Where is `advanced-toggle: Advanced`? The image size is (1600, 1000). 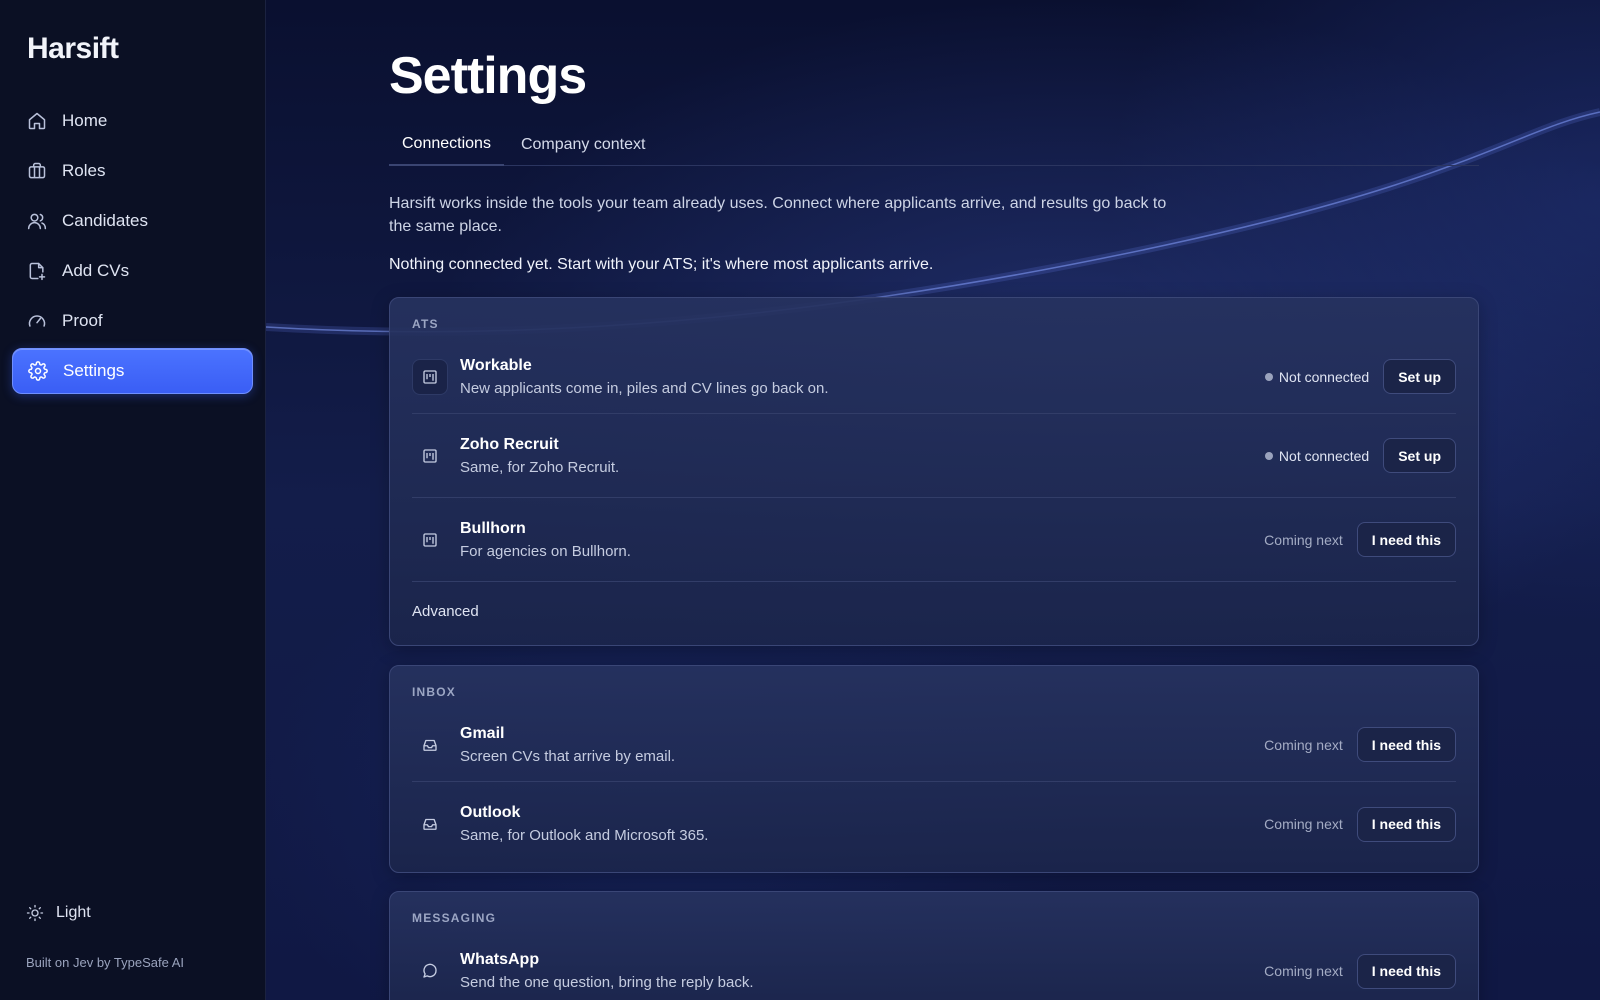 advanced-toggle: Advanced is located at coordinates (934, 611).